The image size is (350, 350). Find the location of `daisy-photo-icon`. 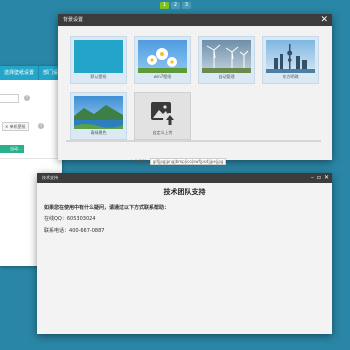

daisy-photo-icon is located at coordinates (162, 56).